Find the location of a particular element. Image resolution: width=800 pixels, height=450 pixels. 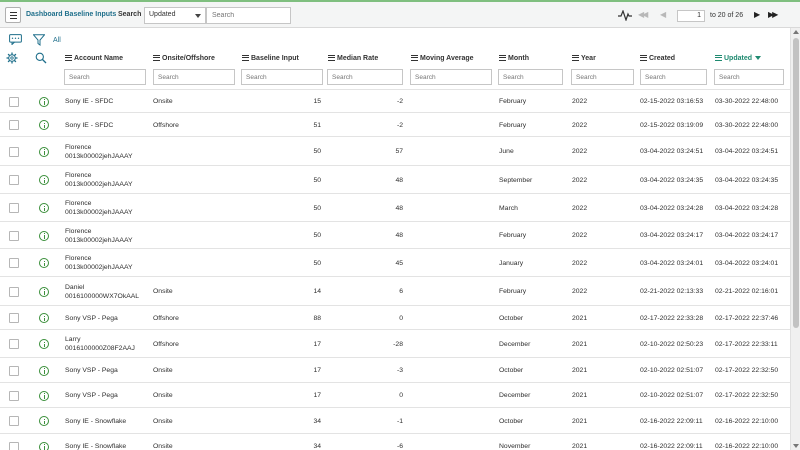

filter-funnel-icon is located at coordinates (39, 40).